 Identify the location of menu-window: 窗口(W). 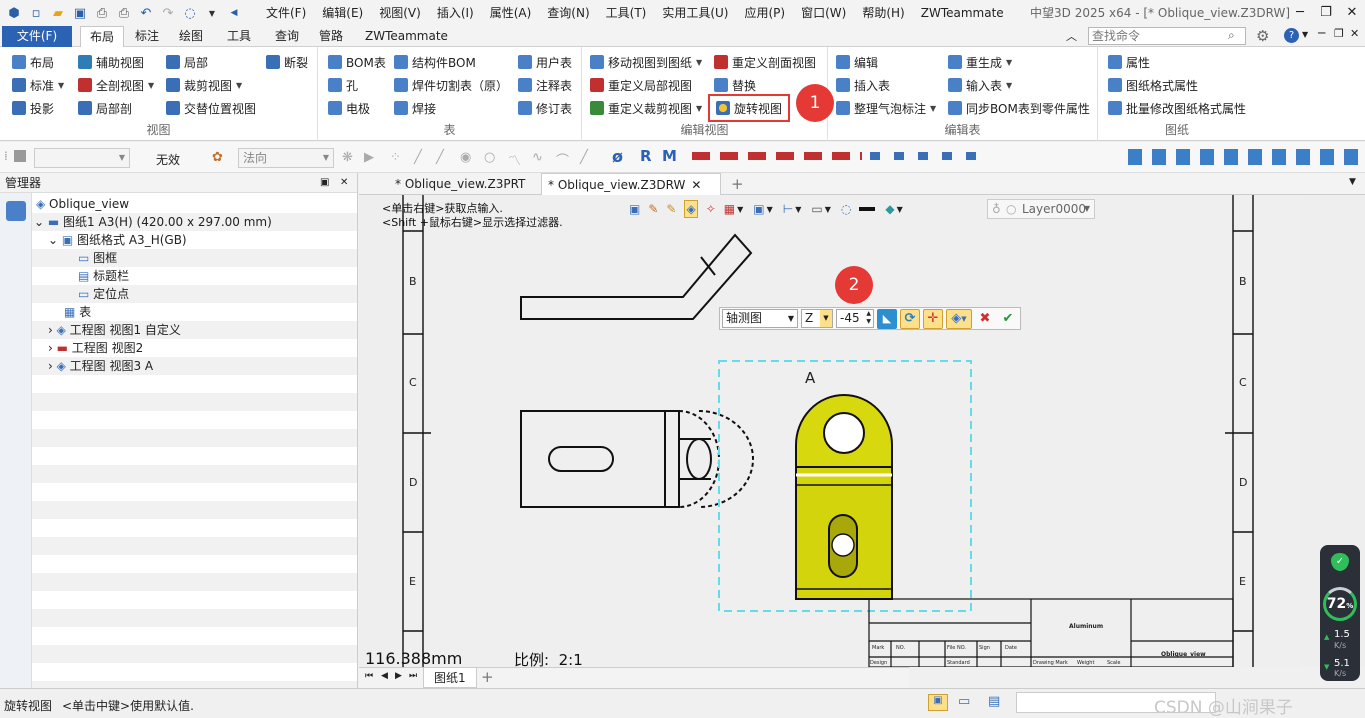
(823, 13).